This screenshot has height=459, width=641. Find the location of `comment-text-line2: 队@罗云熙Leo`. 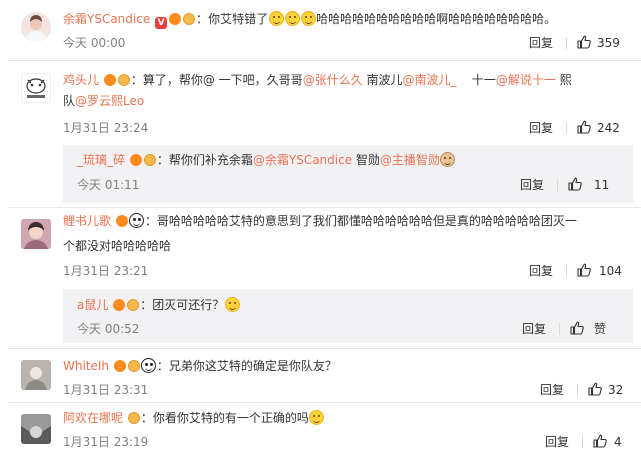

comment-text-line2: 队@罗云熙Leo is located at coordinates (103, 101).